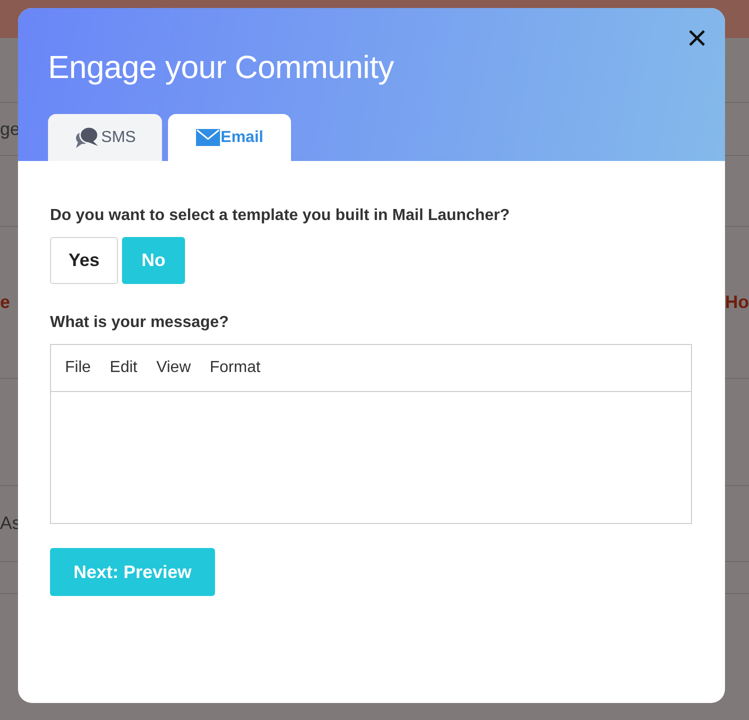 This screenshot has height=720, width=749. I want to click on question-label: Do you want to select a template you built in Mail Launcher?, so click(280, 216).